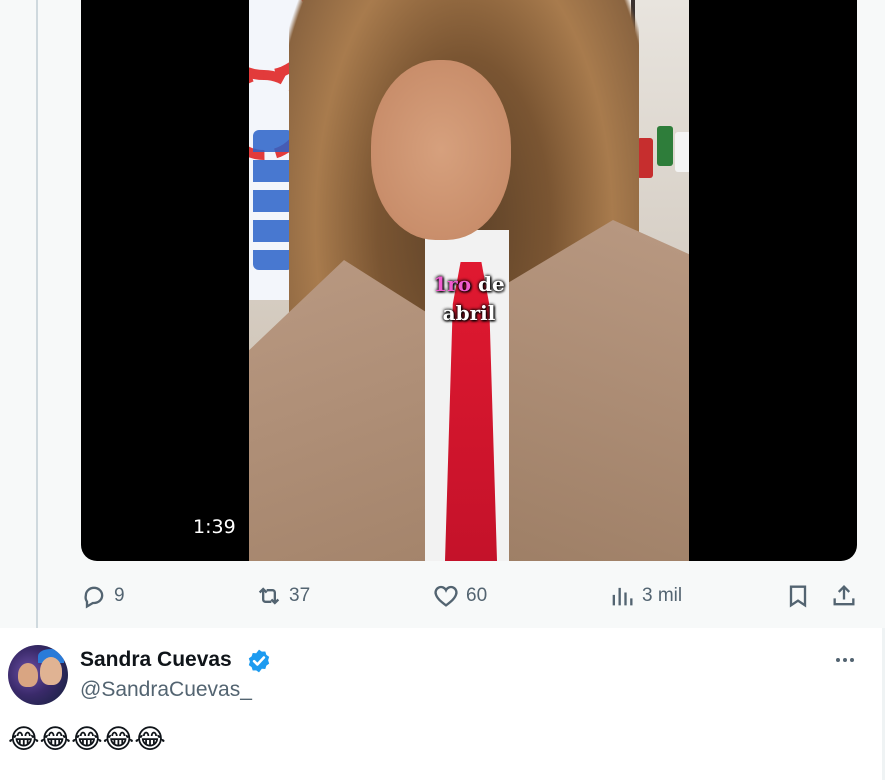 The width and height of the screenshot is (885, 780). What do you see at coordinates (259, 661) in the screenshot?
I see `verified-icon` at bounding box center [259, 661].